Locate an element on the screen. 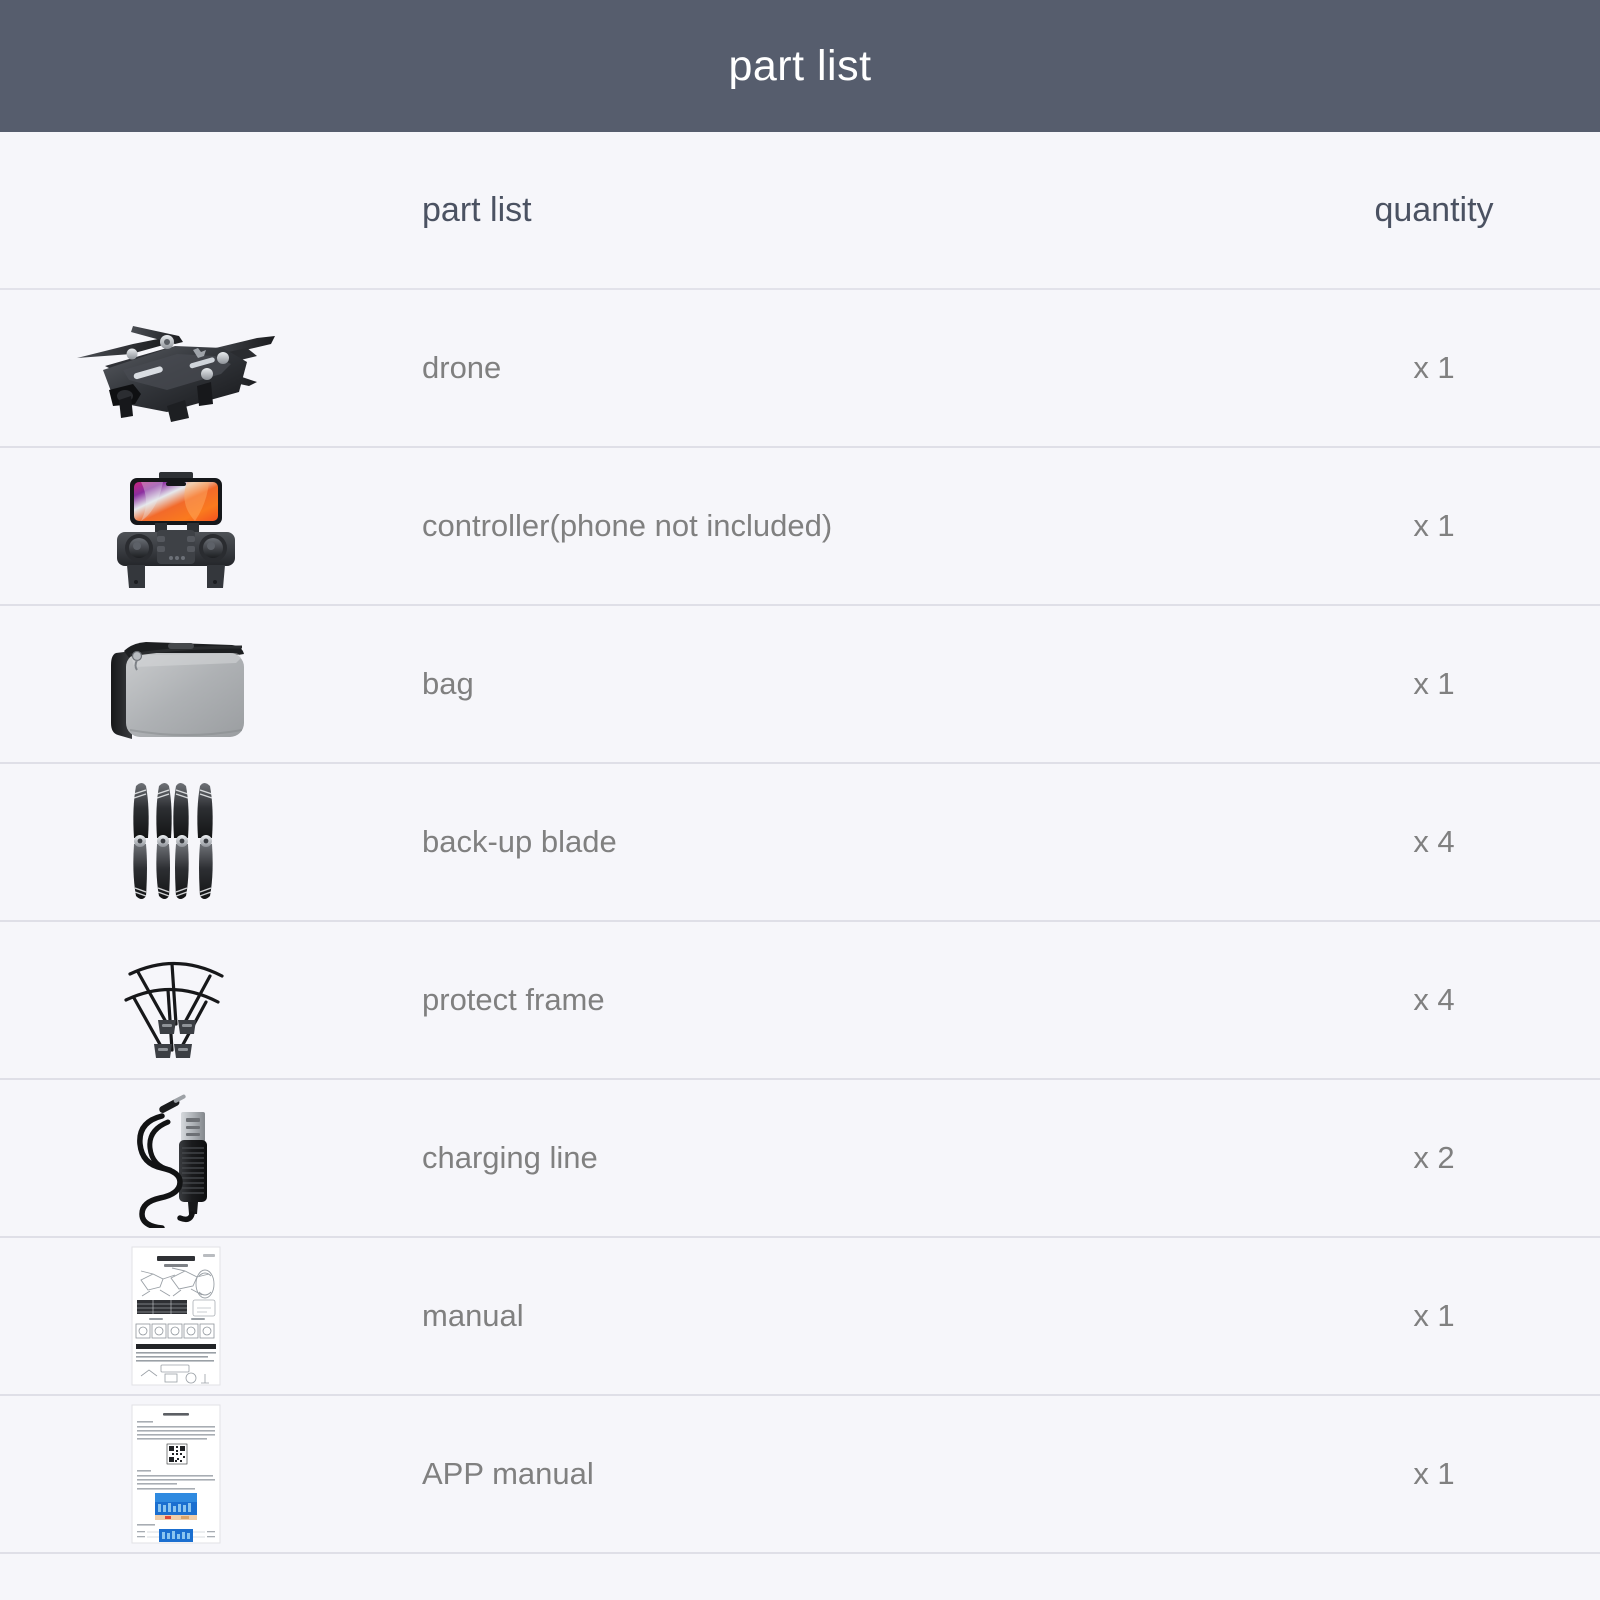 Image resolution: width=1600 pixels, height=1600 pixels. manual-photo-icon is located at coordinates (176, 1316).